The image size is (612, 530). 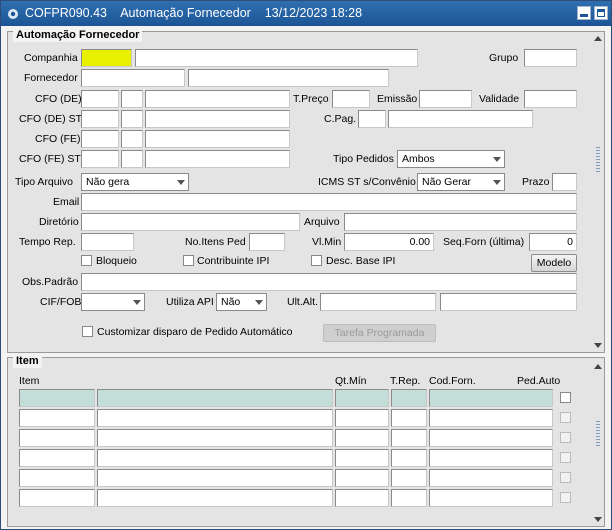 I want to click on fornecedor-name-field, so click(x=288, y=78).